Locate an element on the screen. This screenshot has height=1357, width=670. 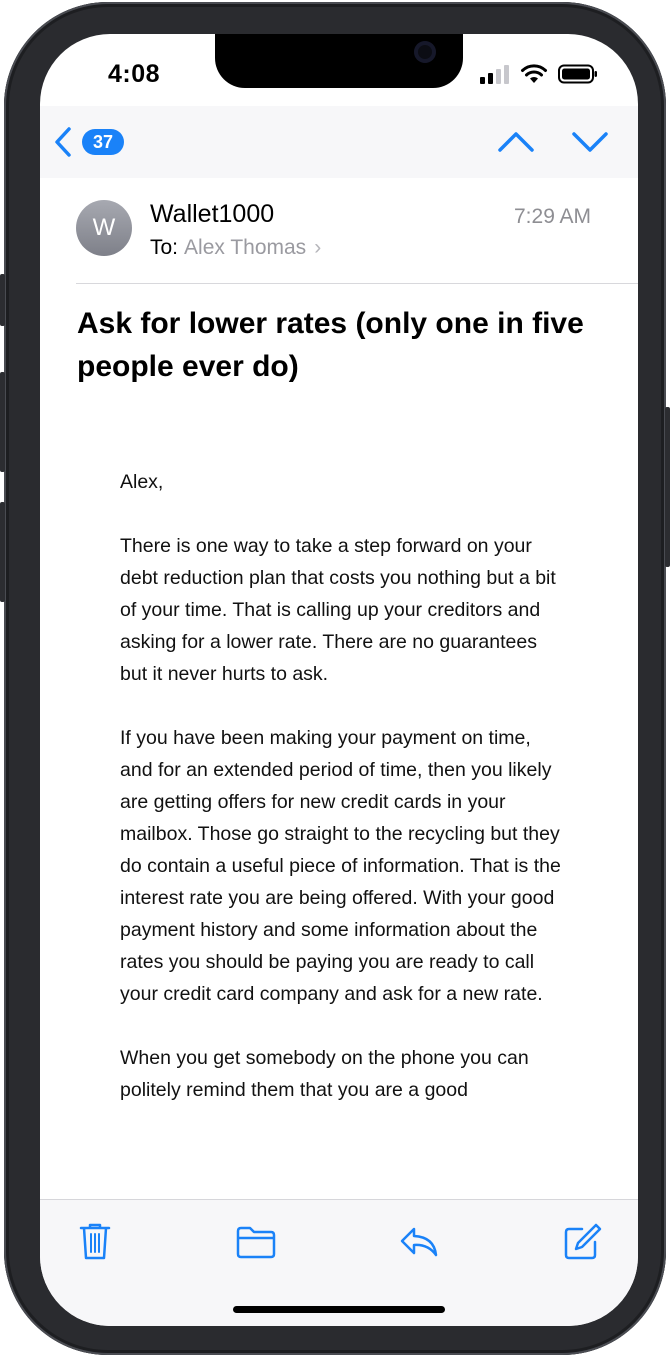
volume-down-button is located at coordinates (2, 552).